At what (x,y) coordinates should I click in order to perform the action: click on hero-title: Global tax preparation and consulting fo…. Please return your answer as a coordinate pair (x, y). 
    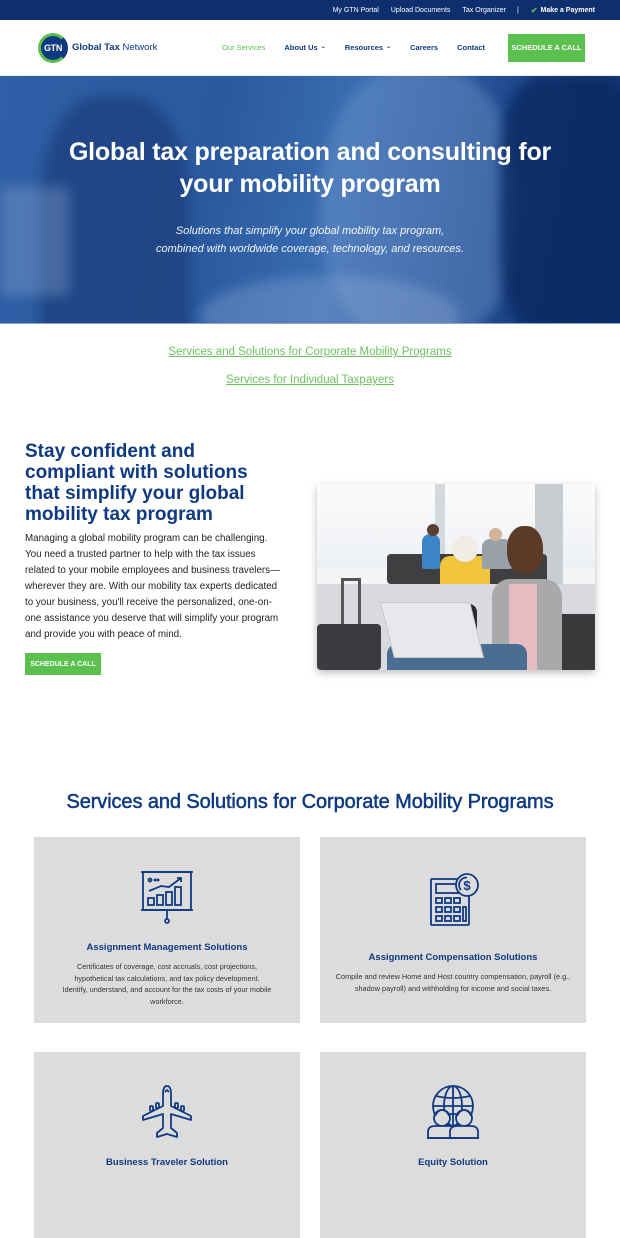
    Looking at the image, I should click on (310, 168).